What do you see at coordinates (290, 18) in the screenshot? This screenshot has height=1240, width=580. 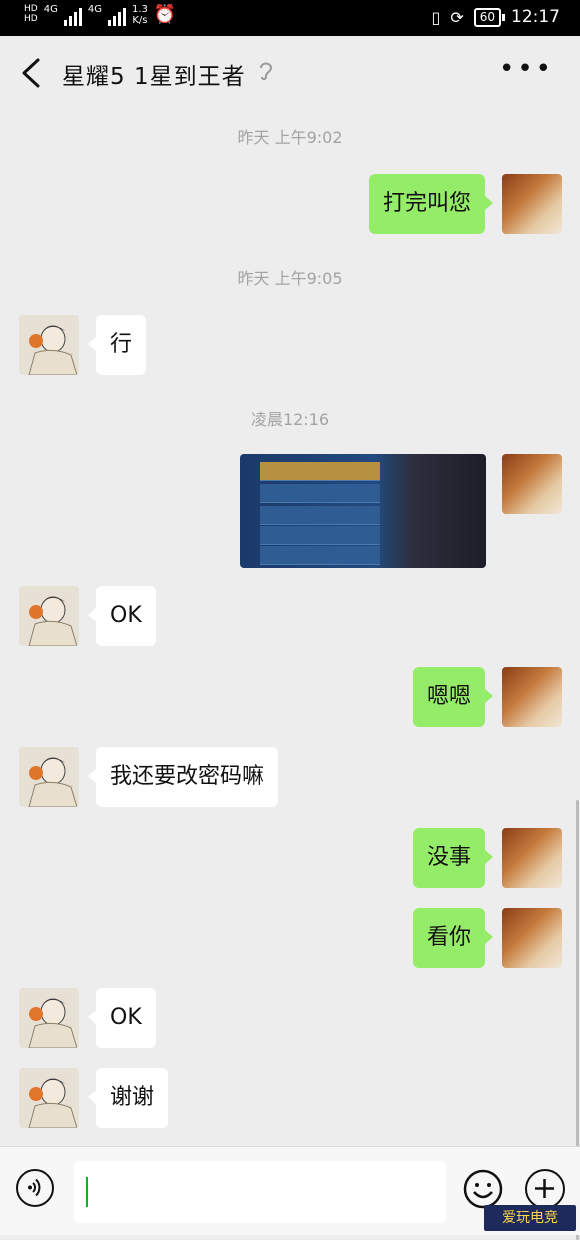 I see `status-bar: HD HD 4G 4G 1.3 K/s ⏰ ▯ ⟳ 60 12:17` at bounding box center [290, 18].